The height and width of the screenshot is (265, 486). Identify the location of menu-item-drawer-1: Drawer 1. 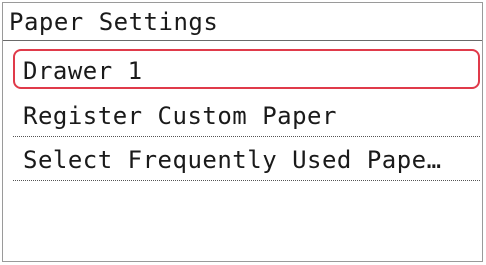
(246, 69).